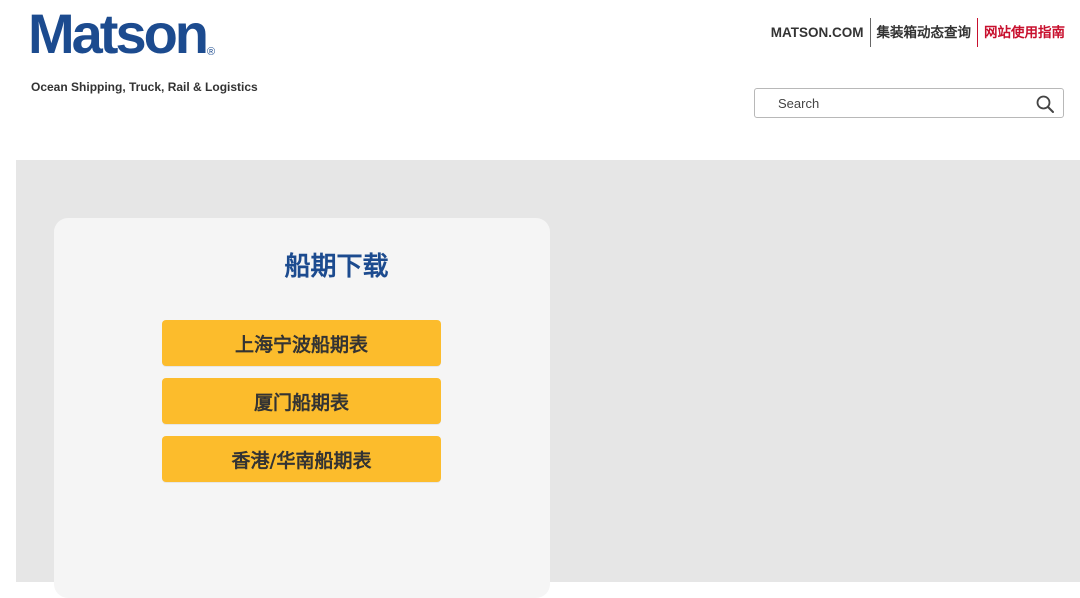 The image size is (1080, 598). What do you see at coordinates (885, 103) in the screenshot?
I see `search-input` at bounding box center [885, 103].